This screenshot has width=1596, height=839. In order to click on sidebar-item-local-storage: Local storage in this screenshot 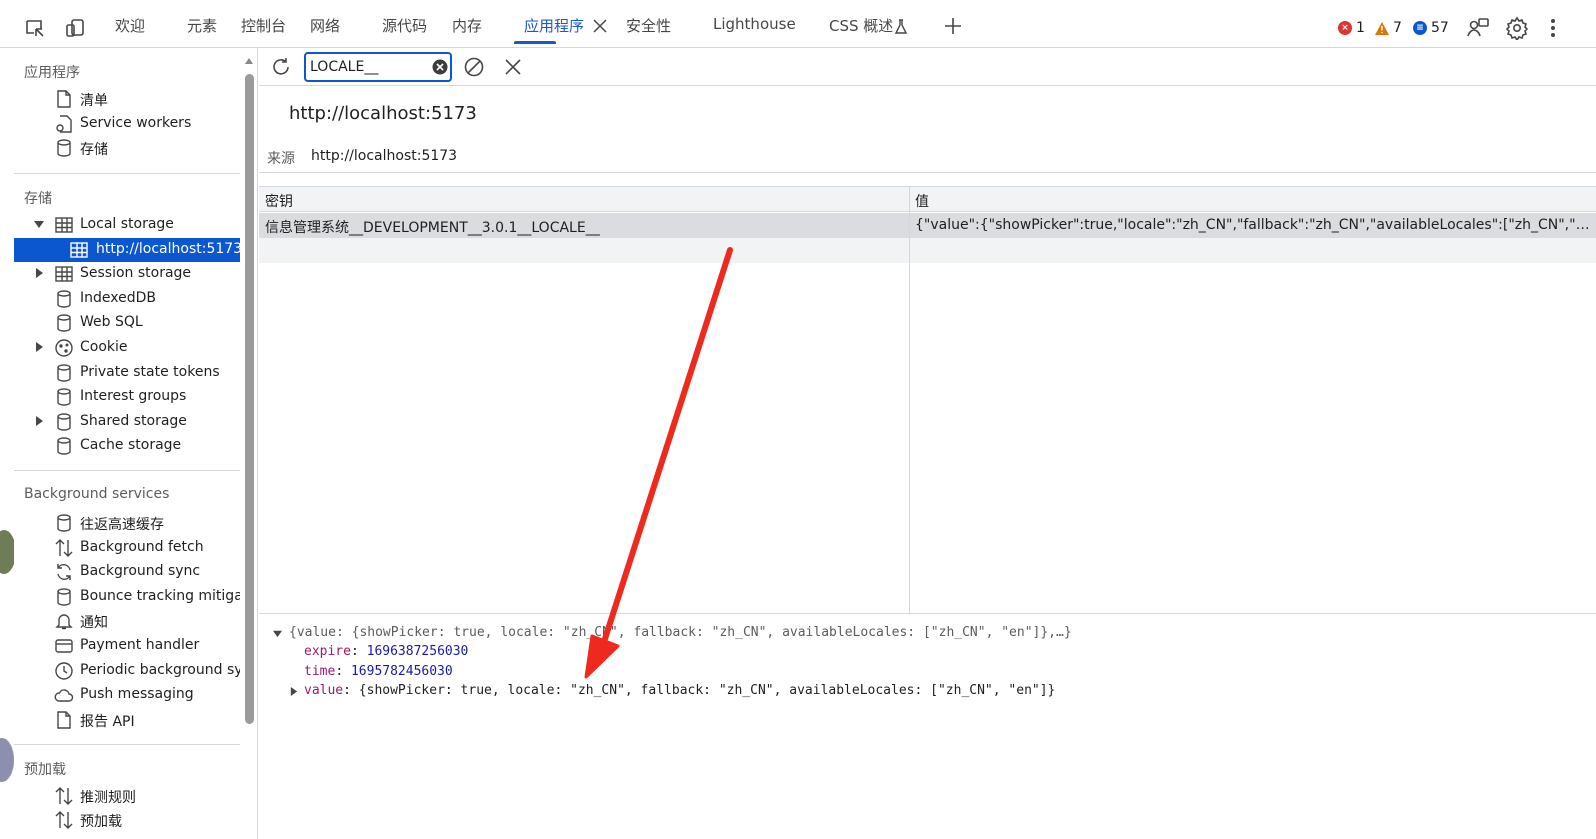, I will do `click(127, 225)`.